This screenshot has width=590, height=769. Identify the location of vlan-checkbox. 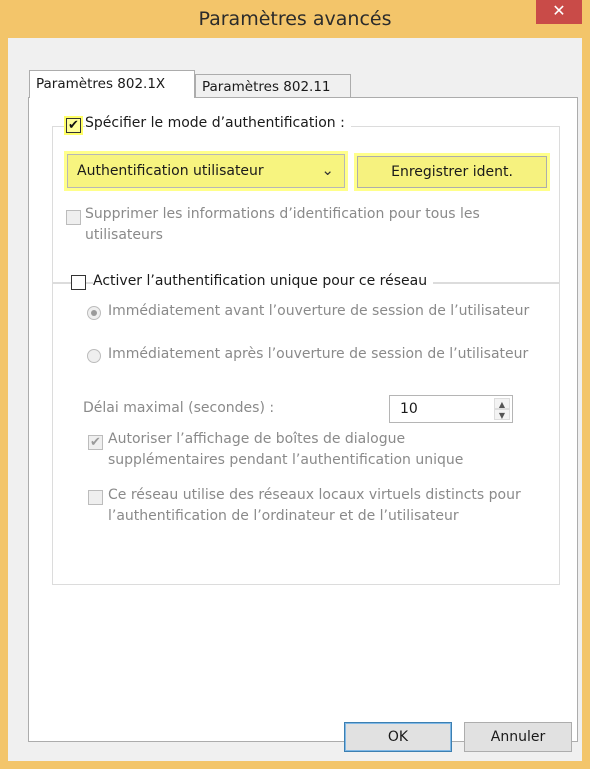
(95, 497).